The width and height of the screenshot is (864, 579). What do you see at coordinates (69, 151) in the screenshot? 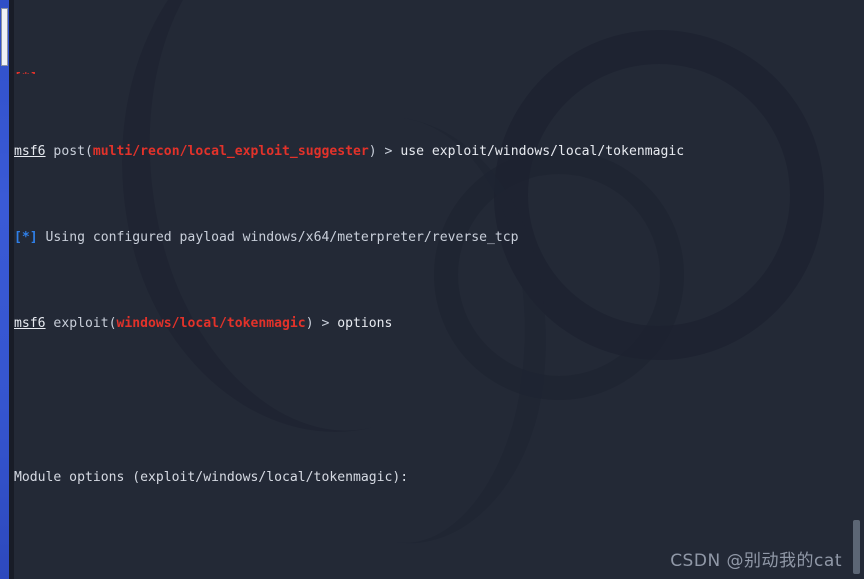
I see `prompt-open: post(` at bounding box center [69, 151].